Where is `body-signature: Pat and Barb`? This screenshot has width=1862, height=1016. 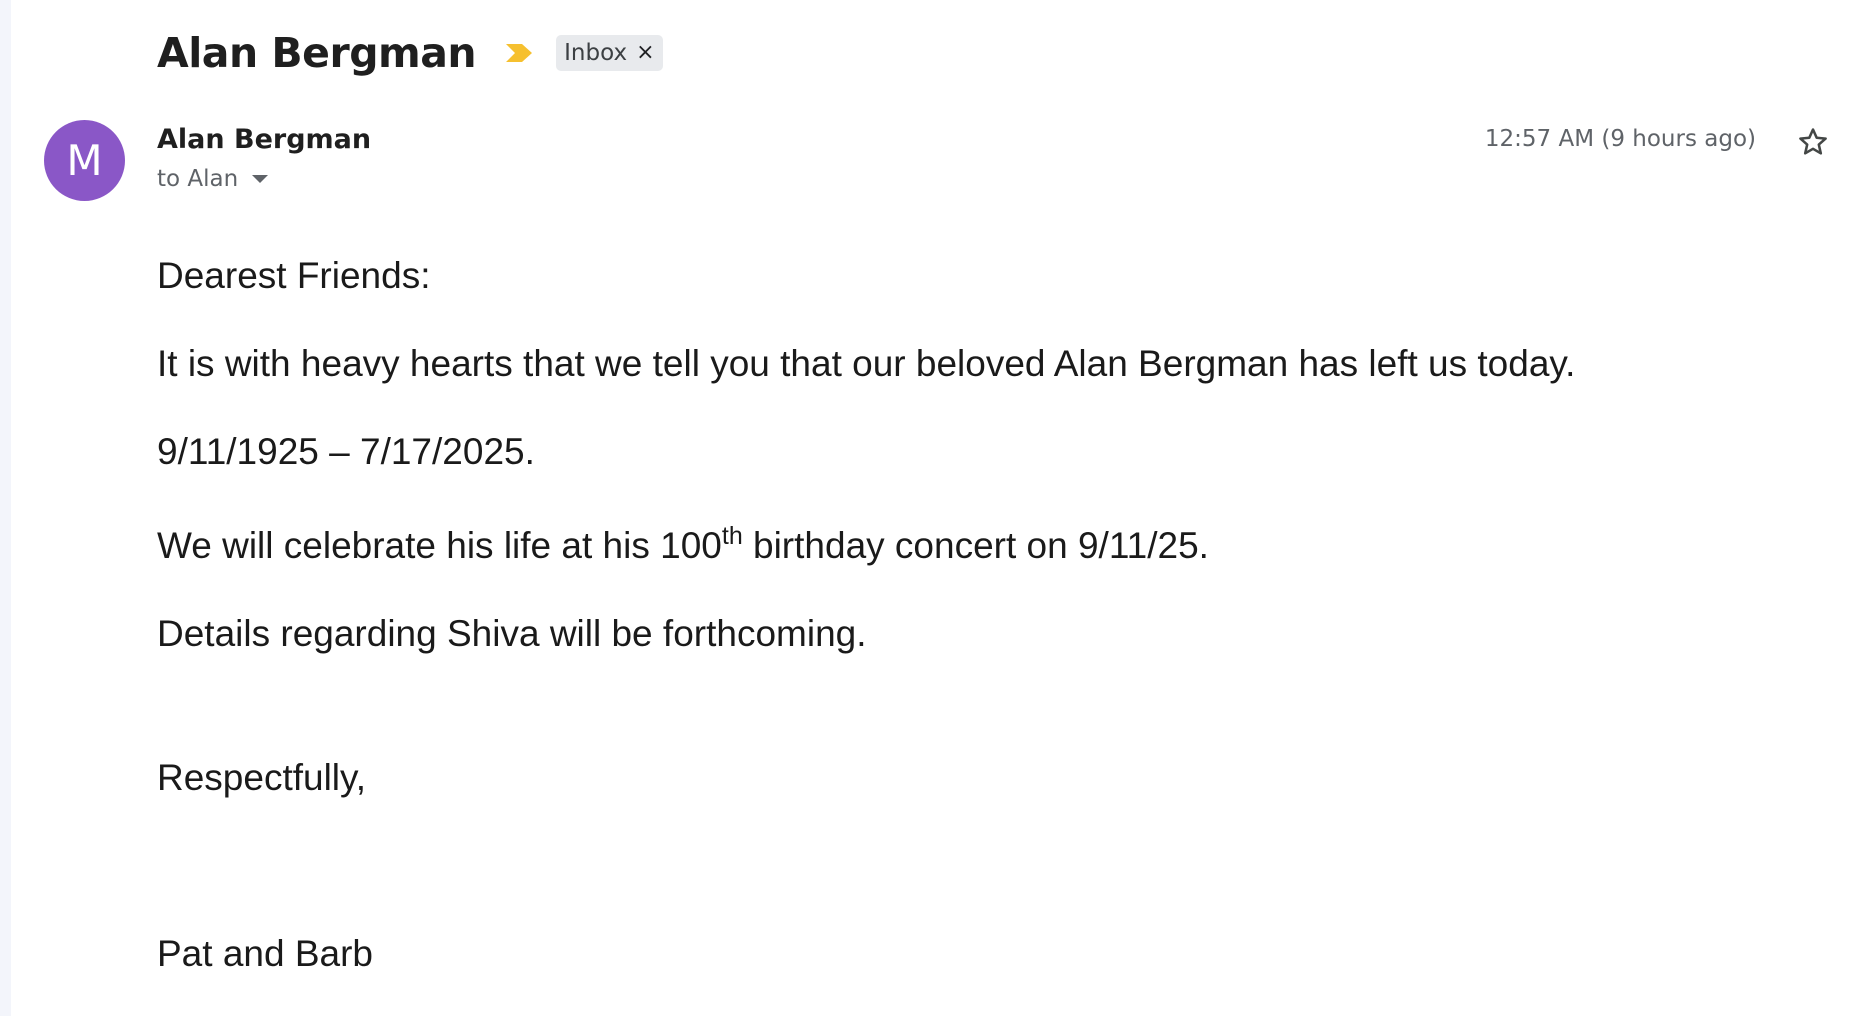 body-signature: Pat and Barb is located at coordinates (265, 953).